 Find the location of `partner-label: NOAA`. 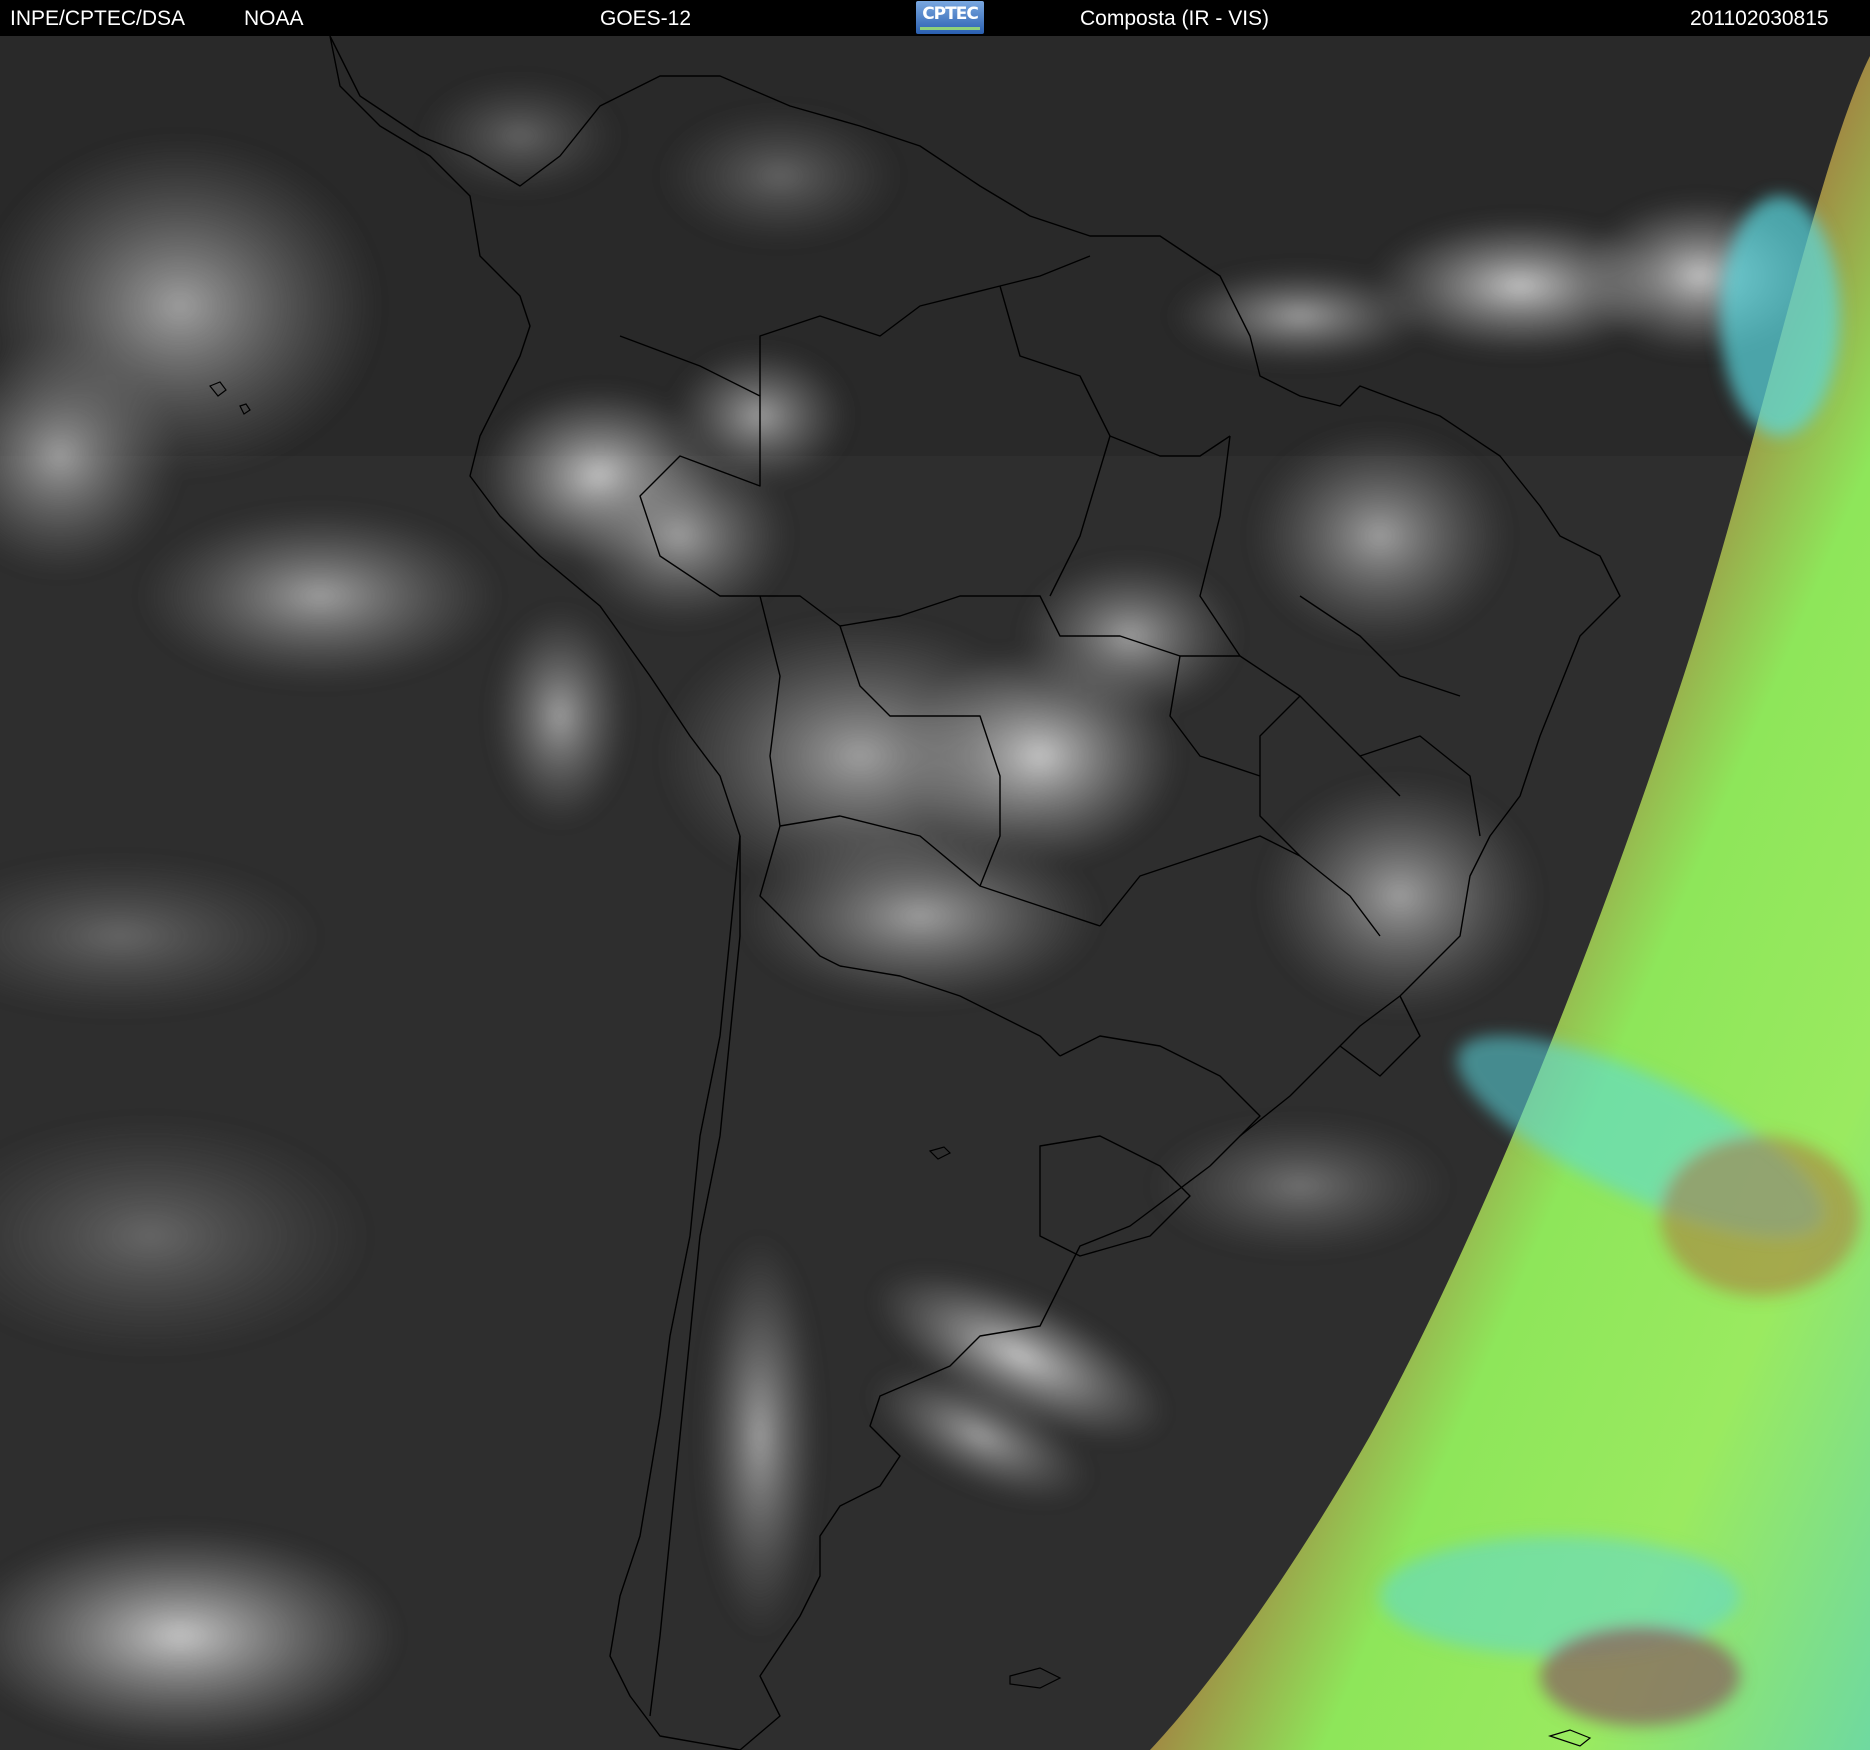

partner-label: NOAA is located at coordinates (274, 18).